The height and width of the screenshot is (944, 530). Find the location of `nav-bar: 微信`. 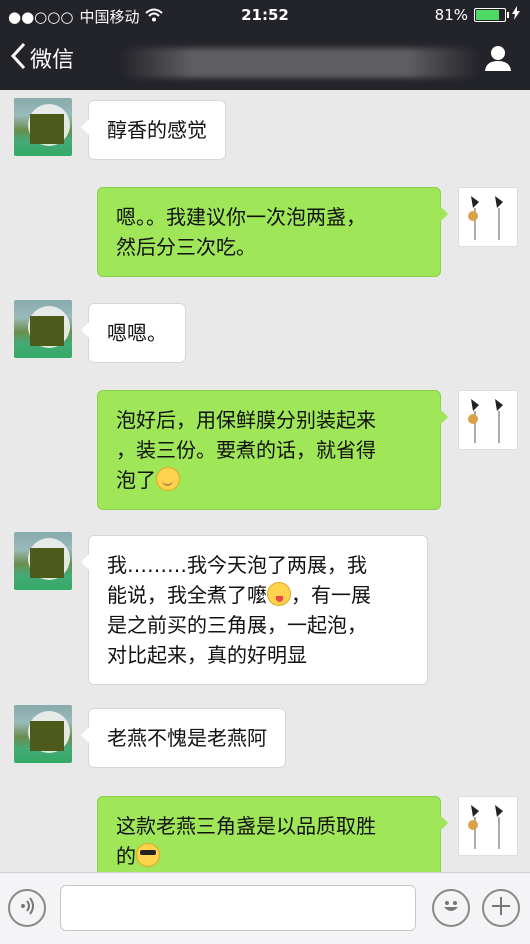

nav-bar: 微信 is located at coordinates (265, 60).